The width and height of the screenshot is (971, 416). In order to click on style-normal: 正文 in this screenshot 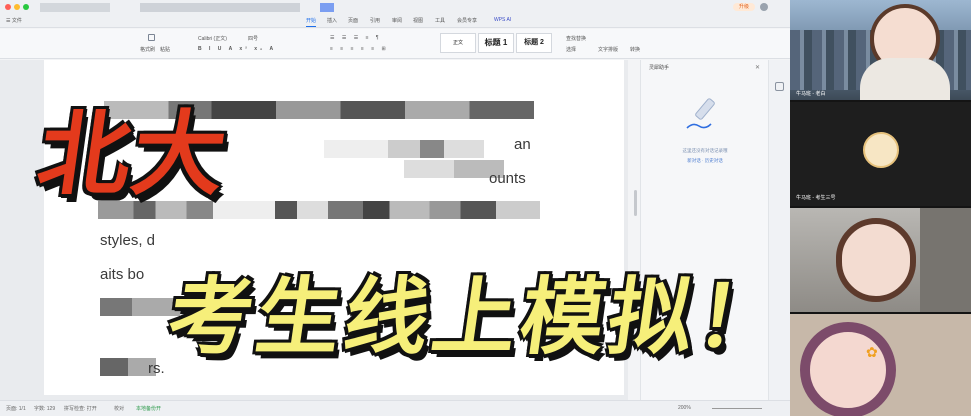, I will do `click(458, 43)`.